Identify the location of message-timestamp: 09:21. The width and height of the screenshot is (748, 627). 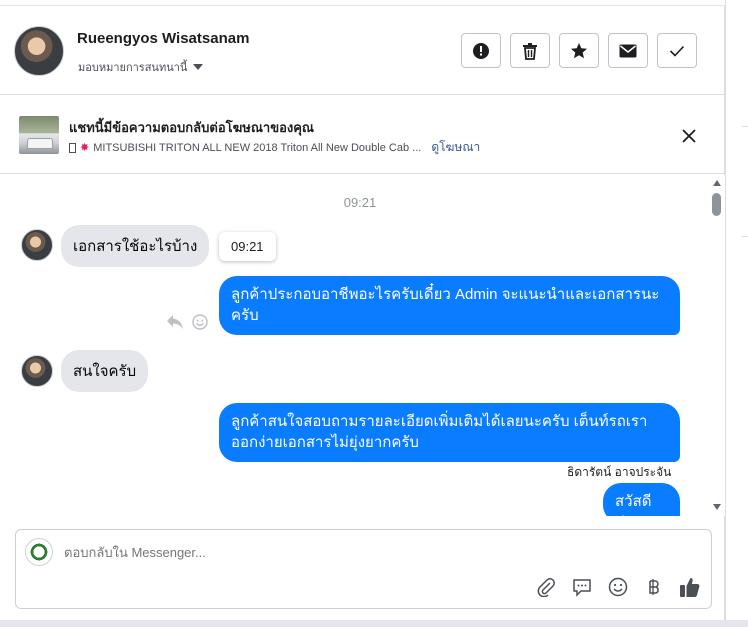
(360, 202).